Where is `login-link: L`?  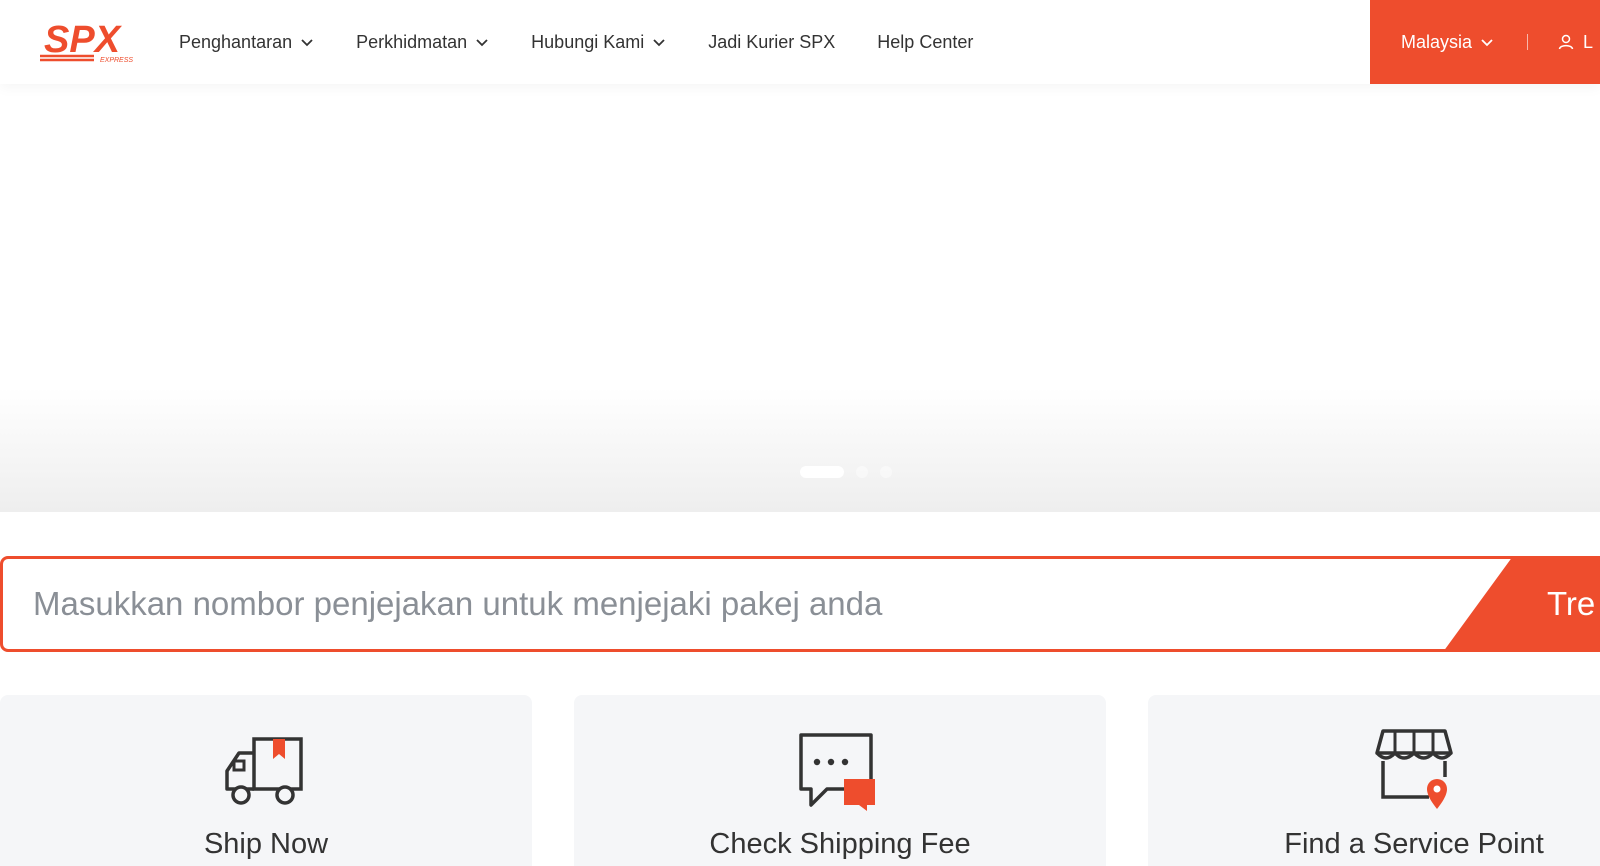 login-link: L is located at coordinates (1575, 42).